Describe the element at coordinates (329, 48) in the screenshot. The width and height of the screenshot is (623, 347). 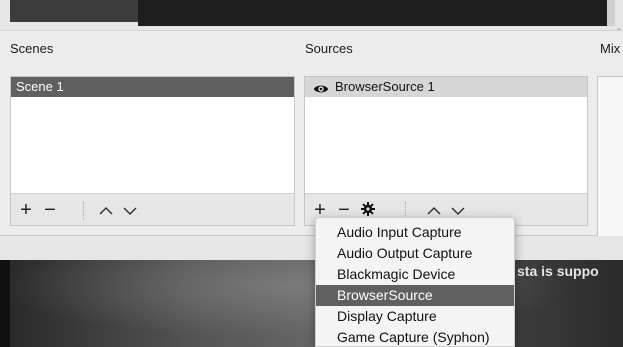
I see `sources-title: Sources` at that location.